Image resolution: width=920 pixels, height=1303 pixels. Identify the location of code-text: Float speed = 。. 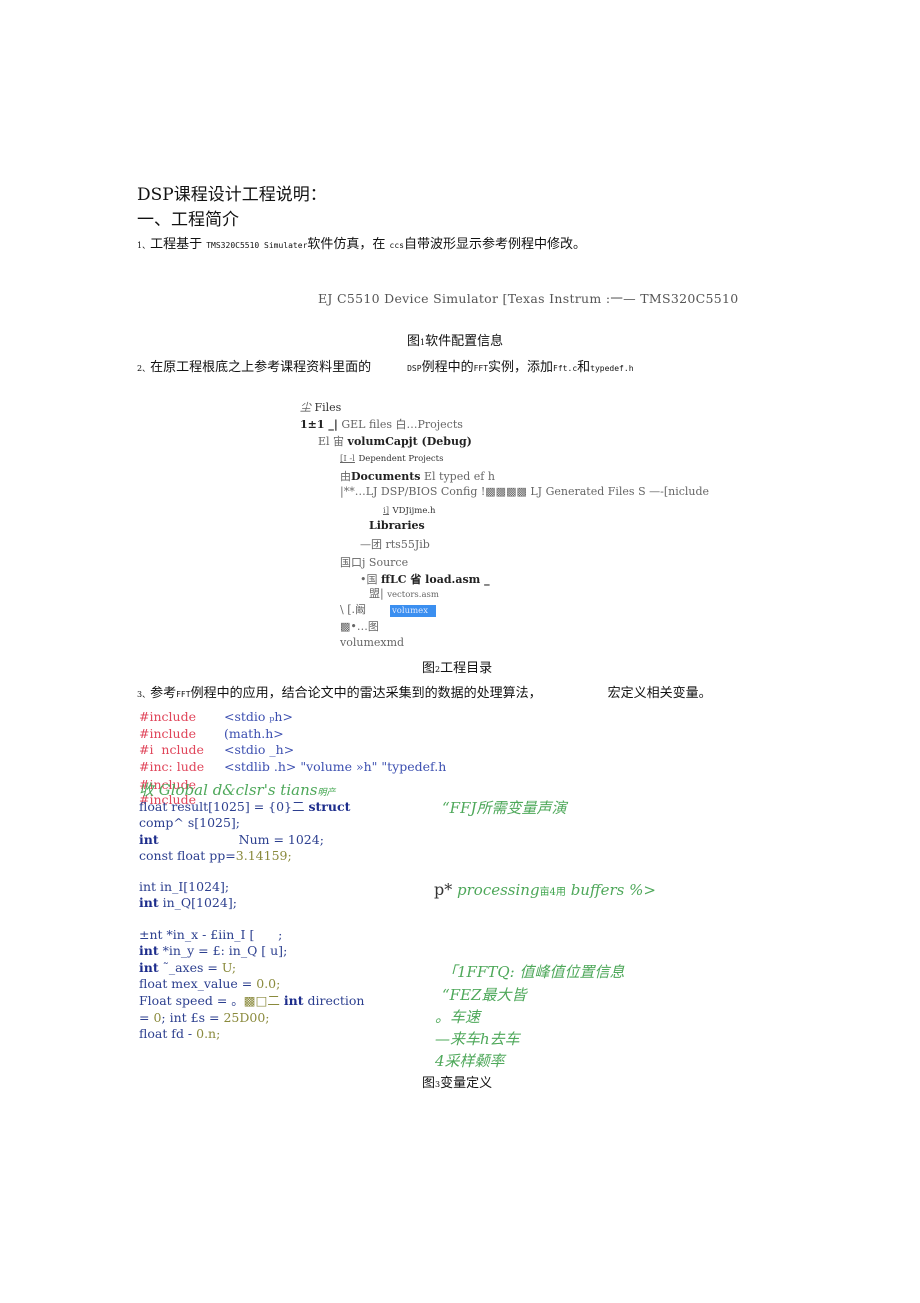
(191, 1000).